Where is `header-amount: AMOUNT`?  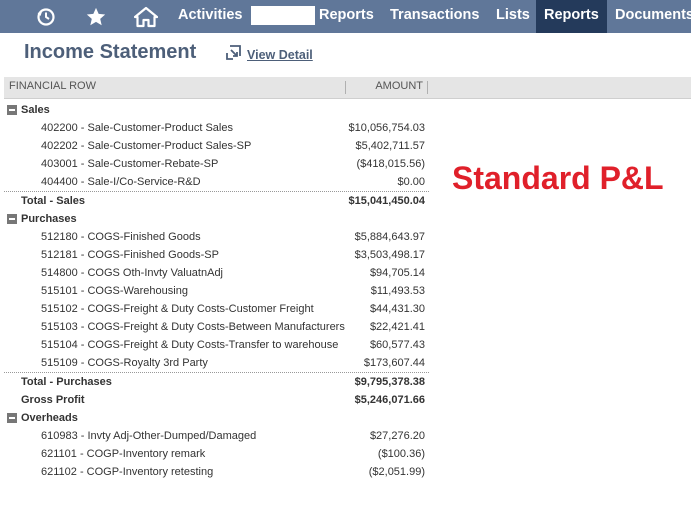
header-amount: AMOUNT is located at coordinates (399, 86).